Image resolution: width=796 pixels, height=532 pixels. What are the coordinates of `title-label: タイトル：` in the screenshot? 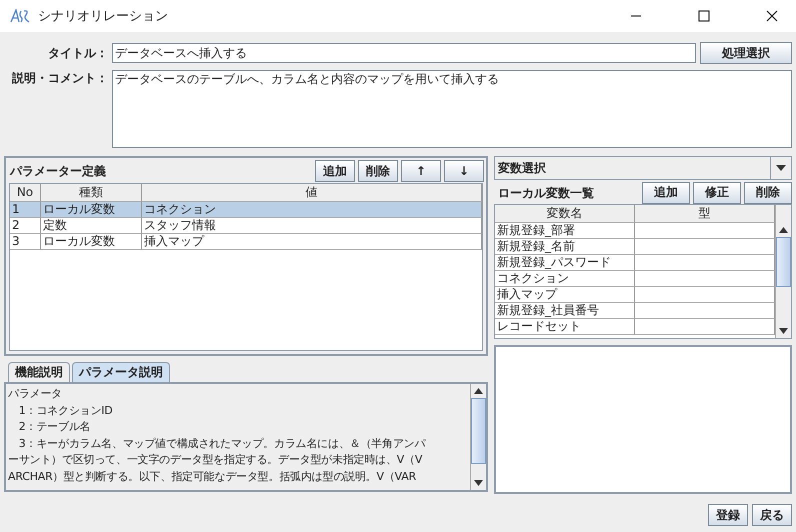 It's located at (77, 53).